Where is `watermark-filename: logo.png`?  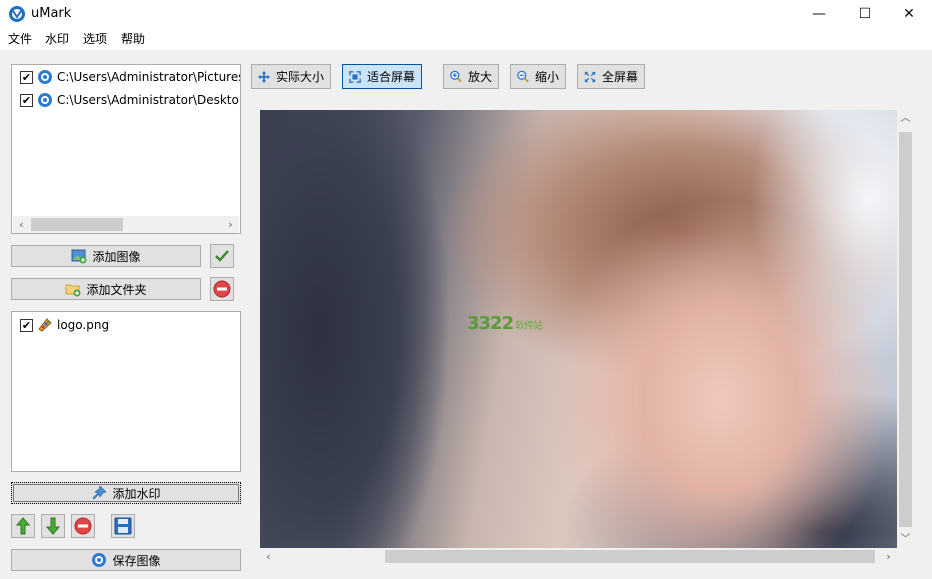
watermark-filename: logo.png is located at coordinates (83, 325).